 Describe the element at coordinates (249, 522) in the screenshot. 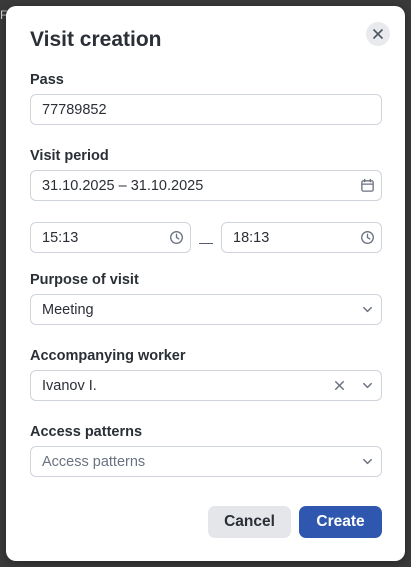

I see `cancel-button: Cancel` at that location.